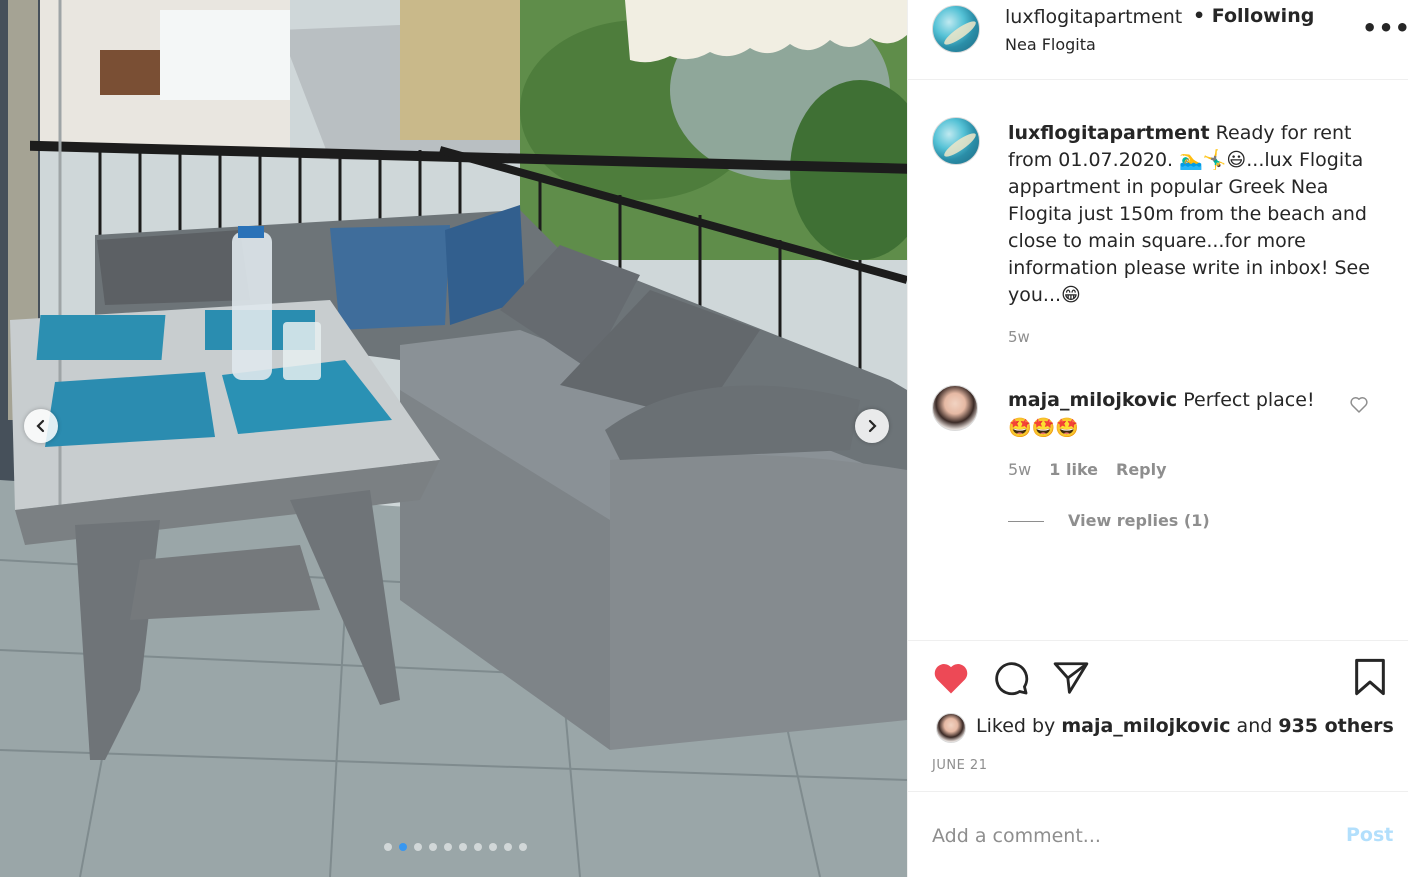 Image resolution: width=1408 pixels, height=877 pixels. What do you see at coordinates (956, 29) in the screenshot?
I see `author-avatar` at bounding box center [956, 29].